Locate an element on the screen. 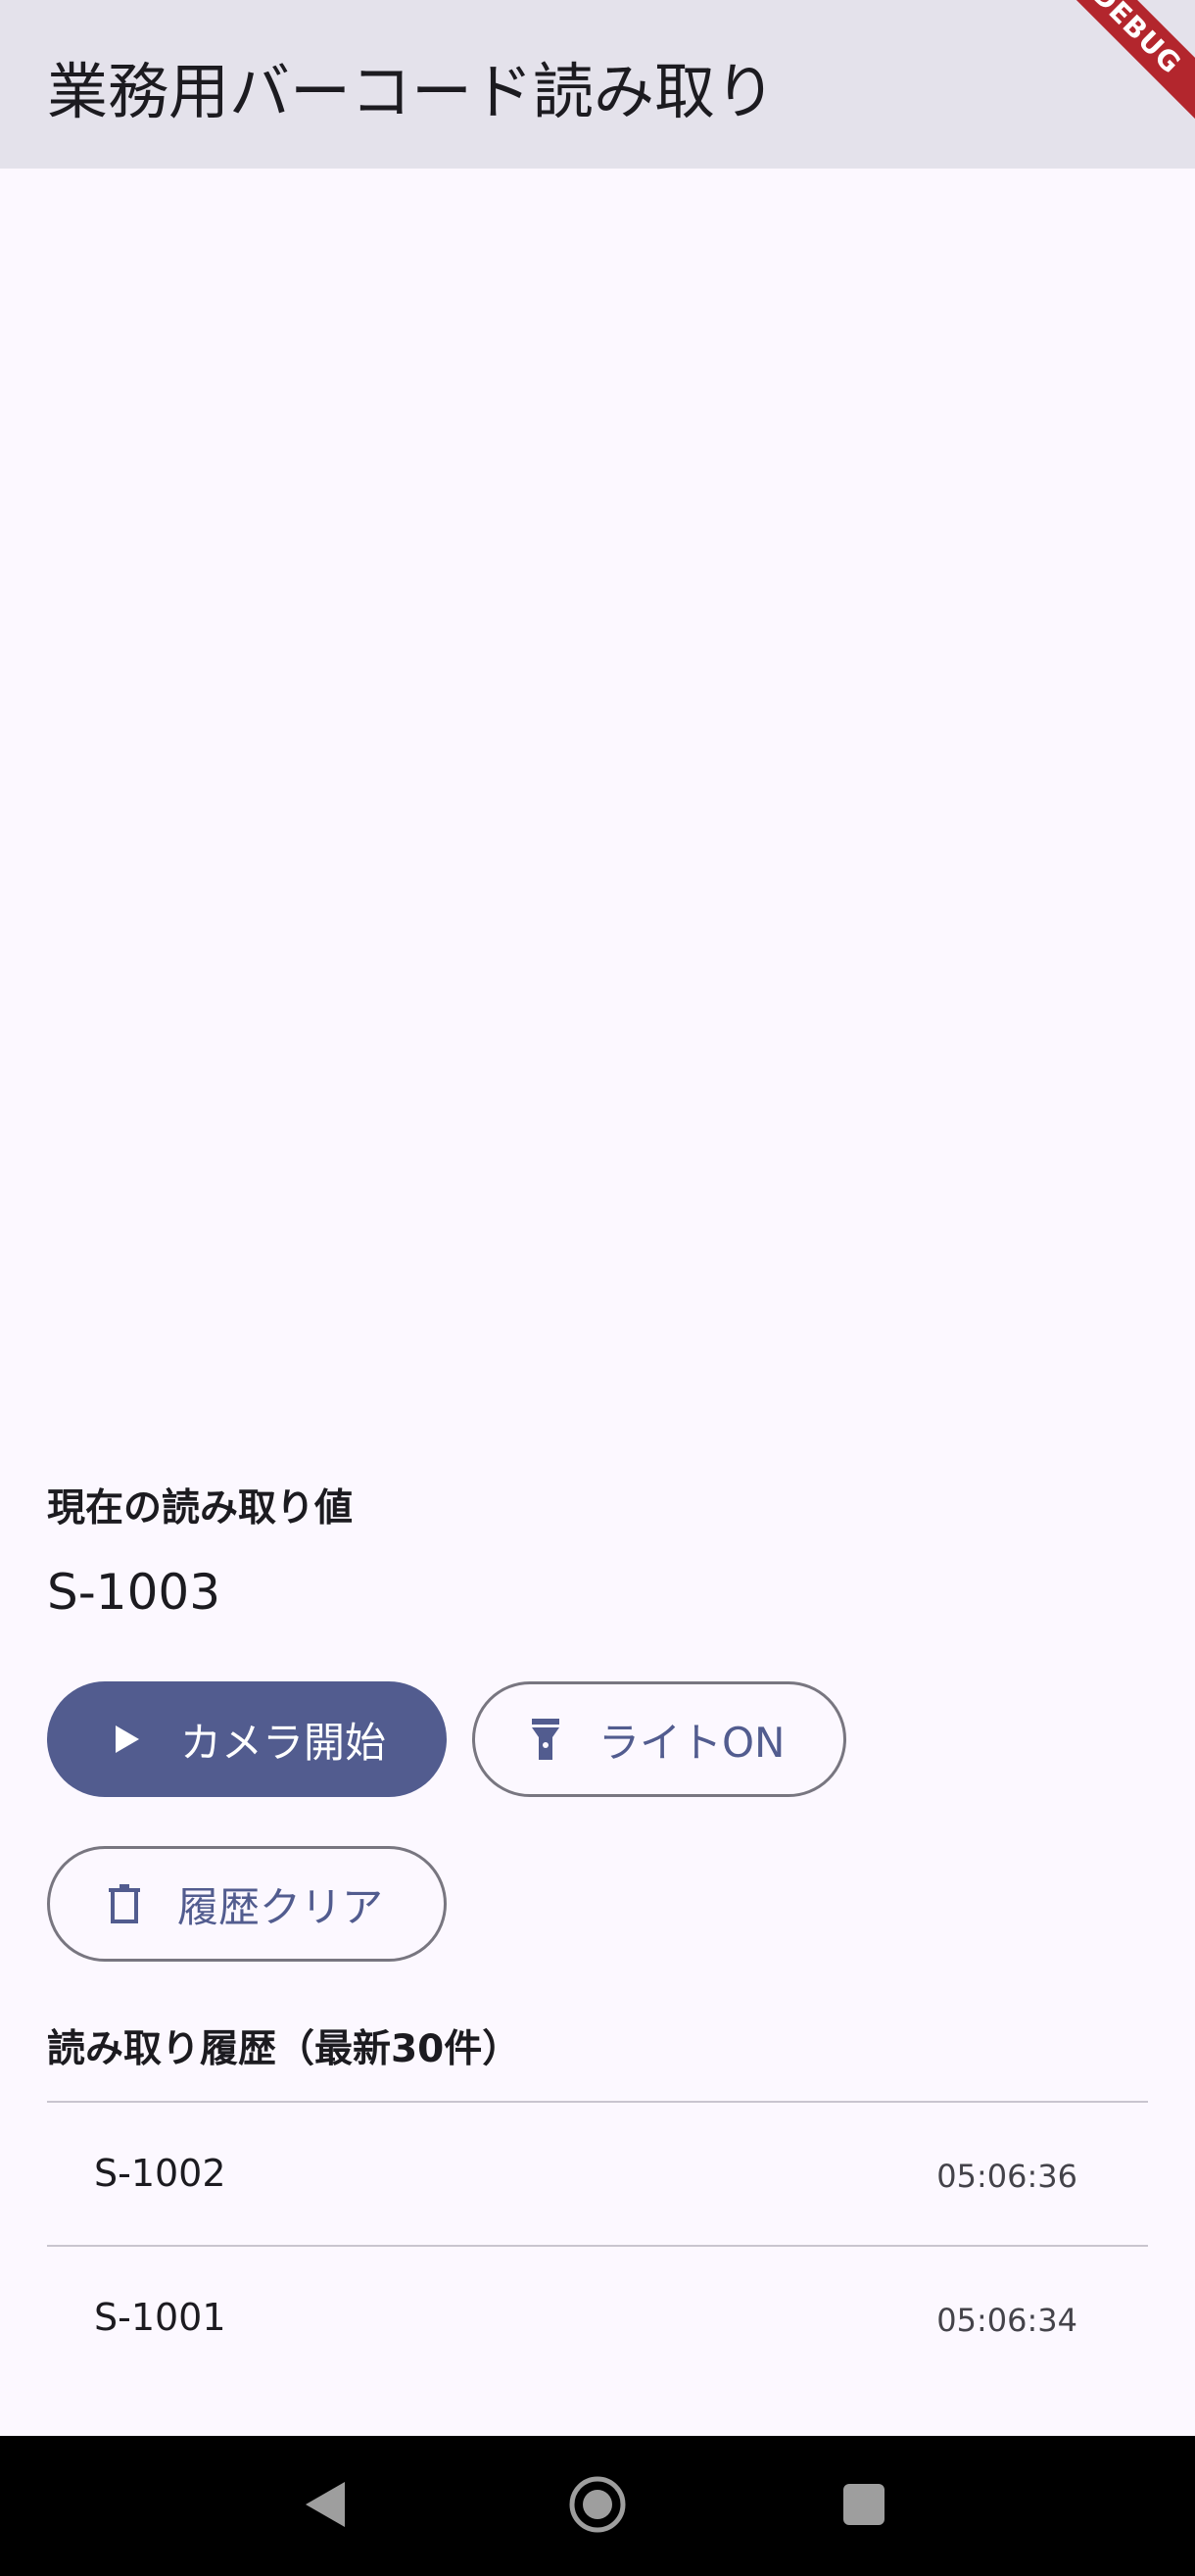  play-icon is located at coordinates (127, 1739).